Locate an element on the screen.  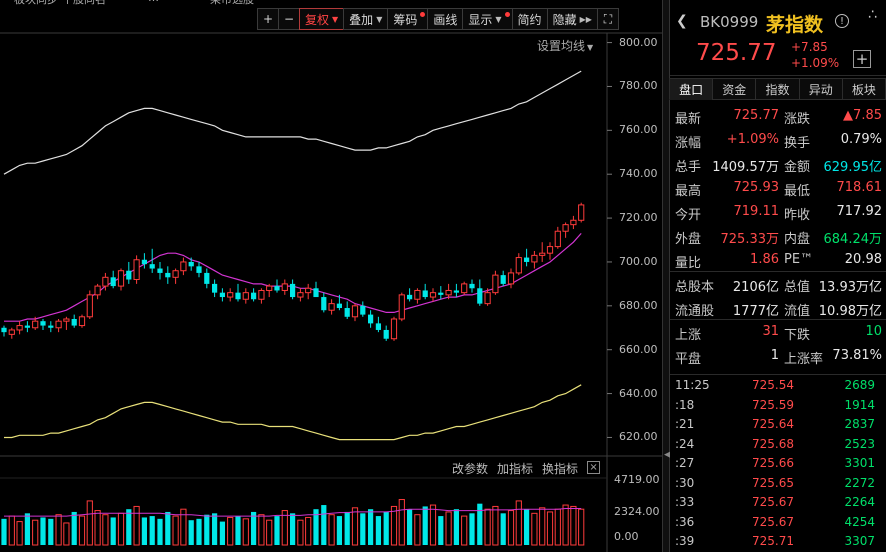
panel-tab: 异动 is located at coordinates (820, 89).